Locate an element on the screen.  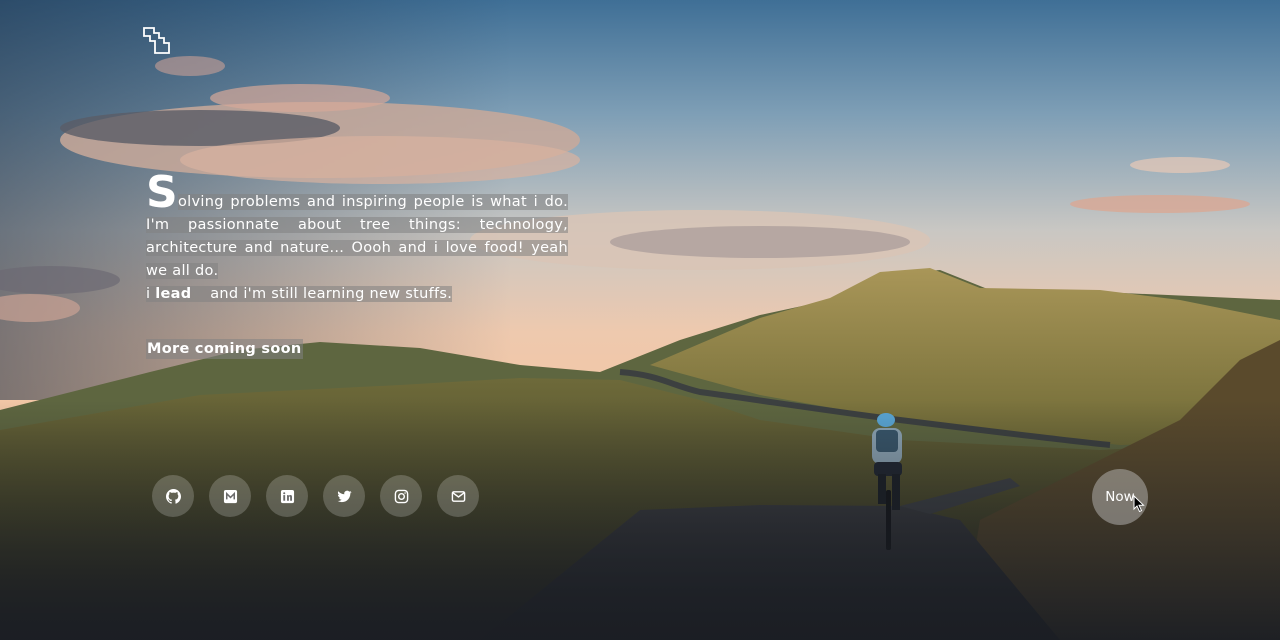
dropcap-letter: S is located at coordinates (162, 192).